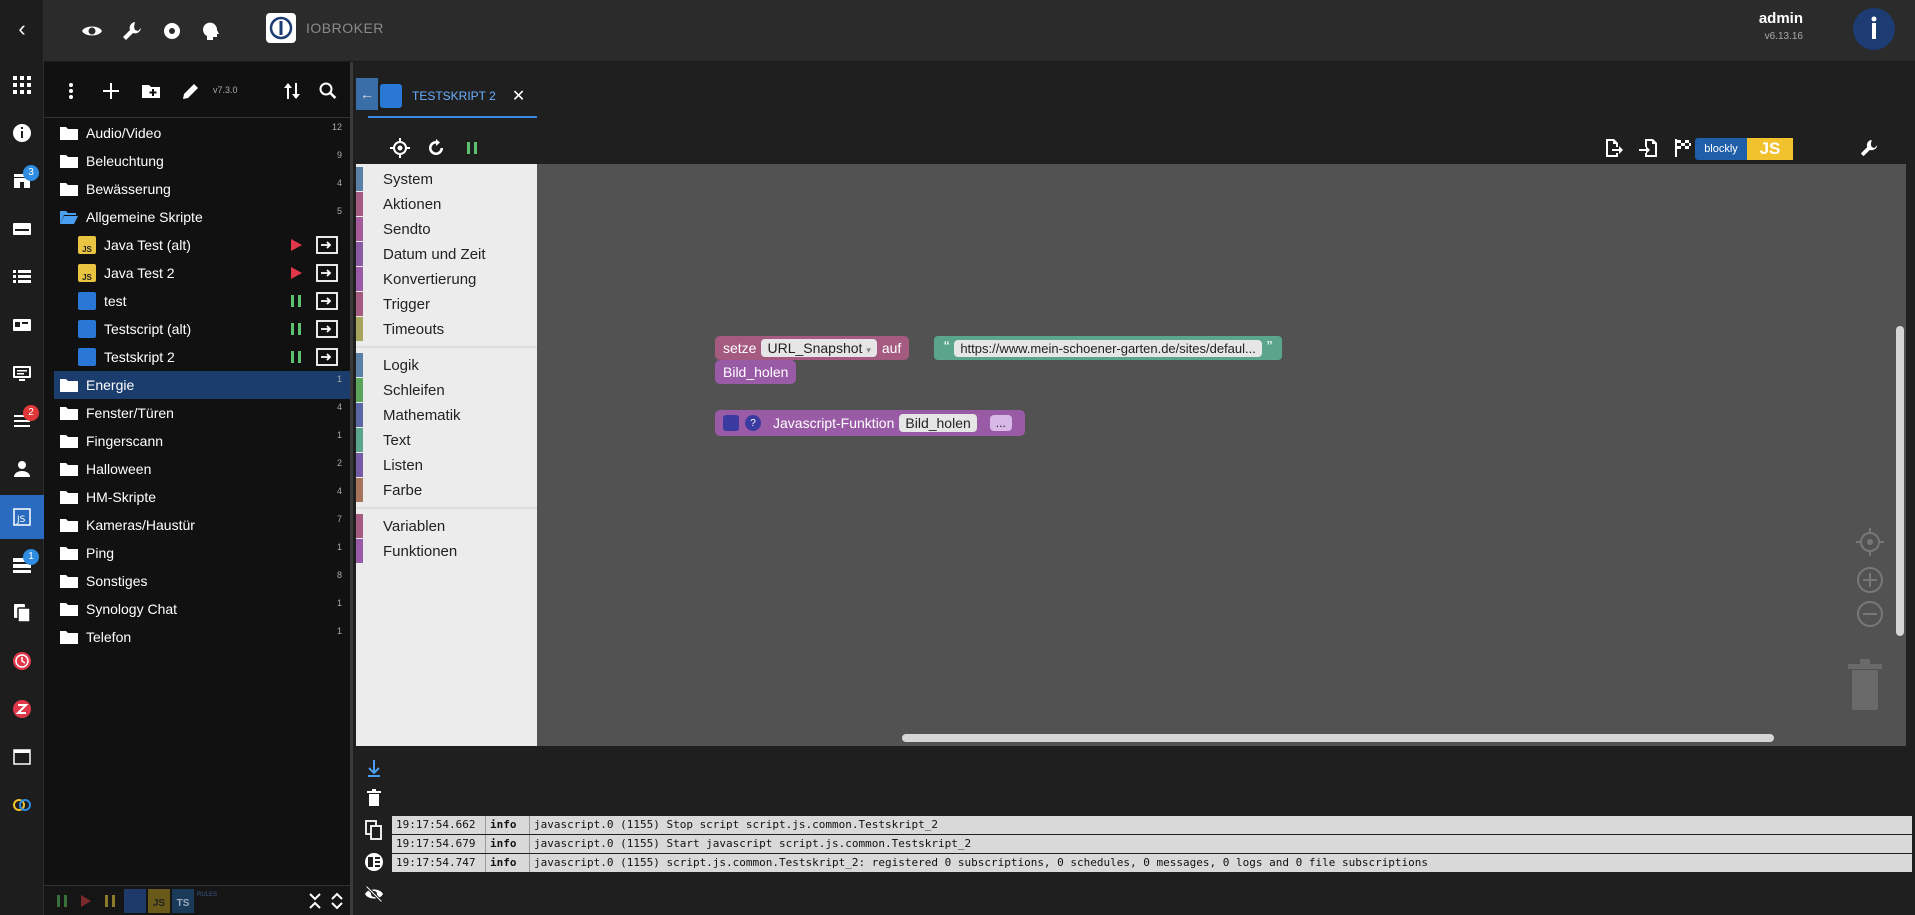 The height and width of the screenshot is (915, 1915). Describe the element at coordinates (374, 768) in the screenshot. I see `autoscroll-button` at that location.